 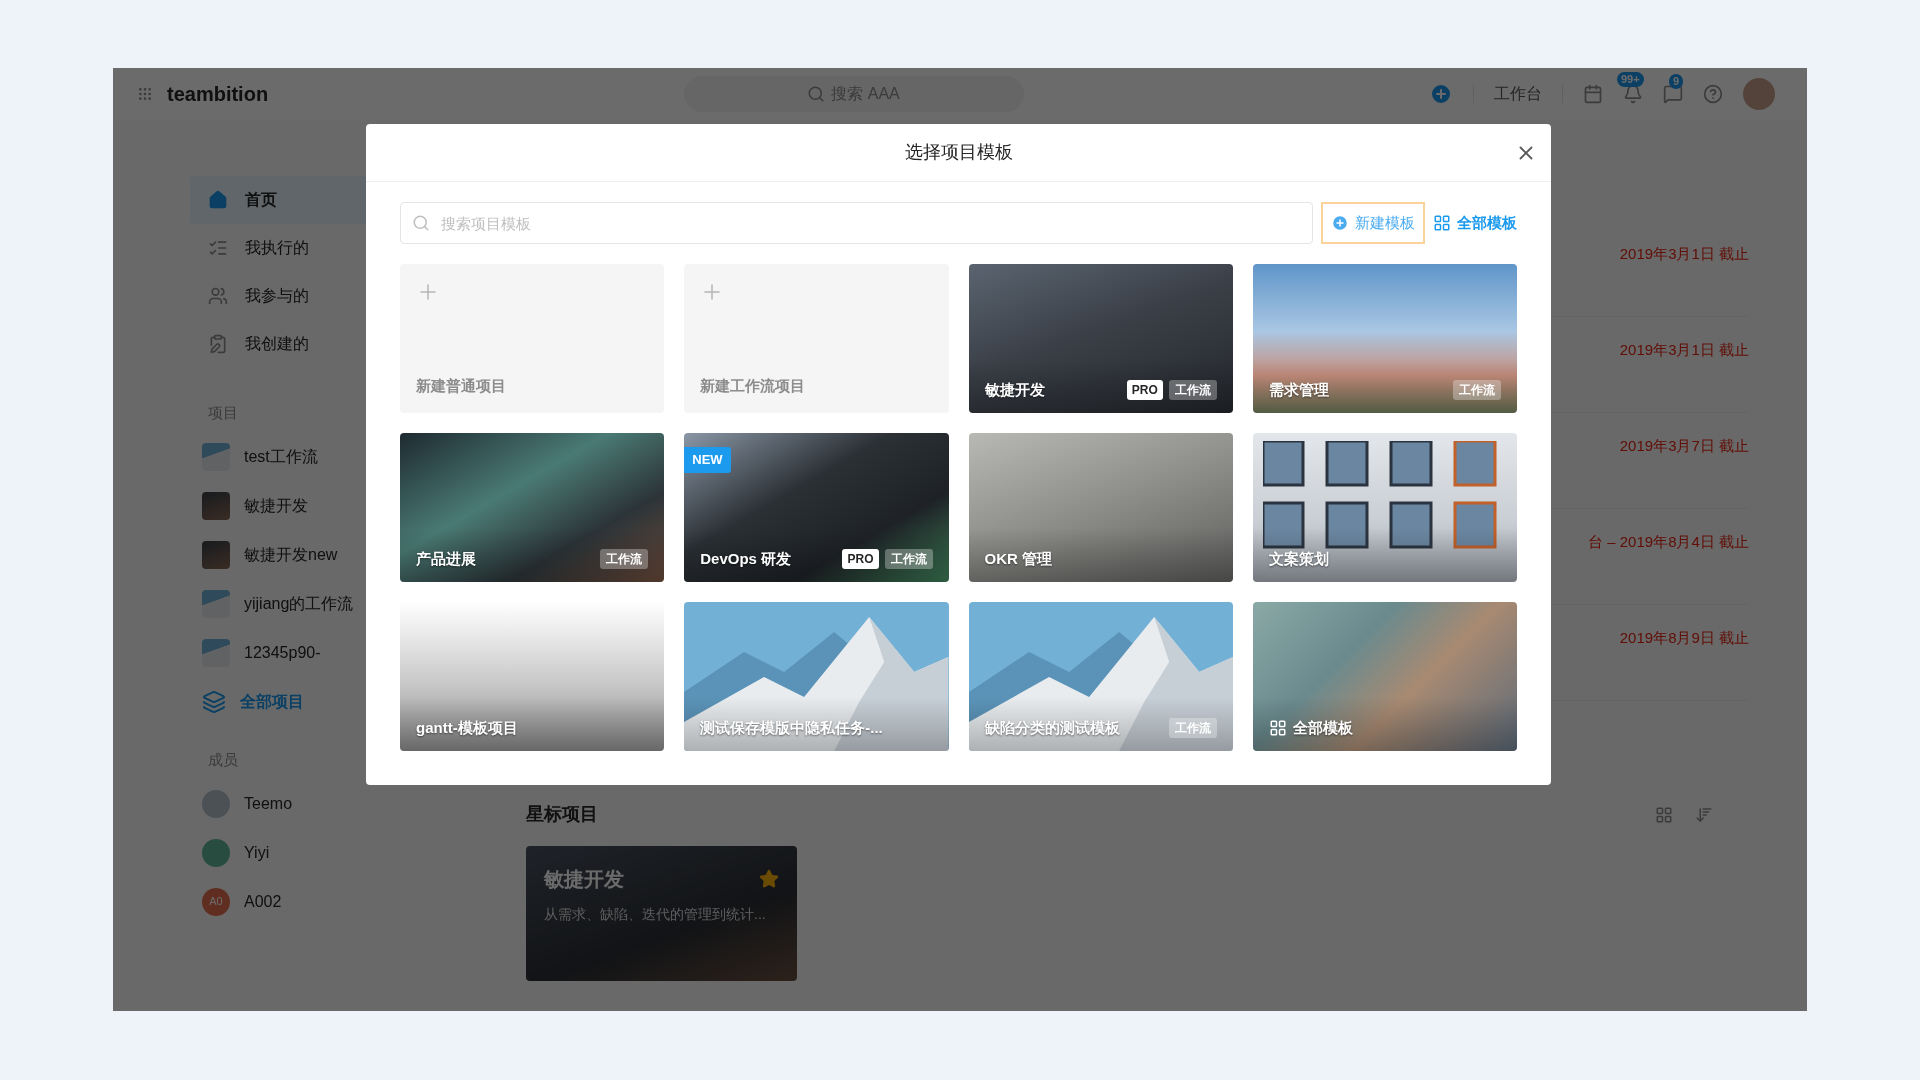 I want to click on new-template-button: 新建模板, so click(x=1373, y=223).